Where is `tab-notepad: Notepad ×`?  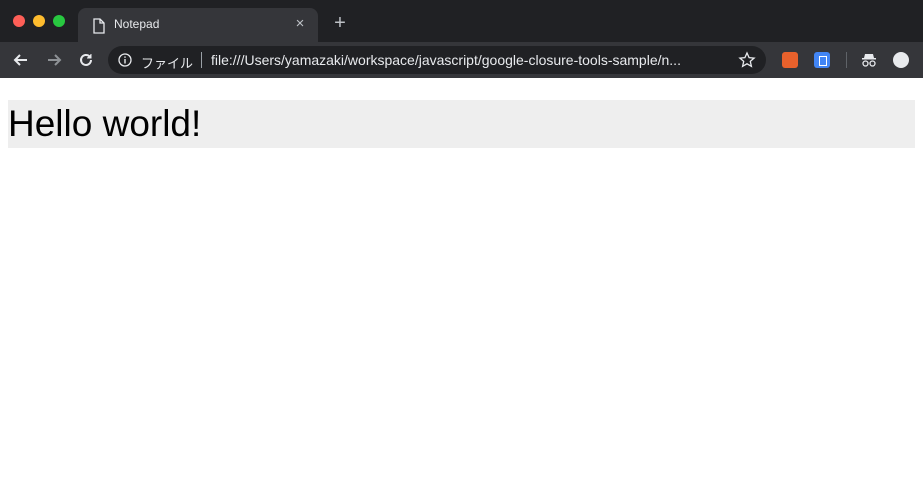 tab-notepad: Notepad × is located at coordinates (198, 25).